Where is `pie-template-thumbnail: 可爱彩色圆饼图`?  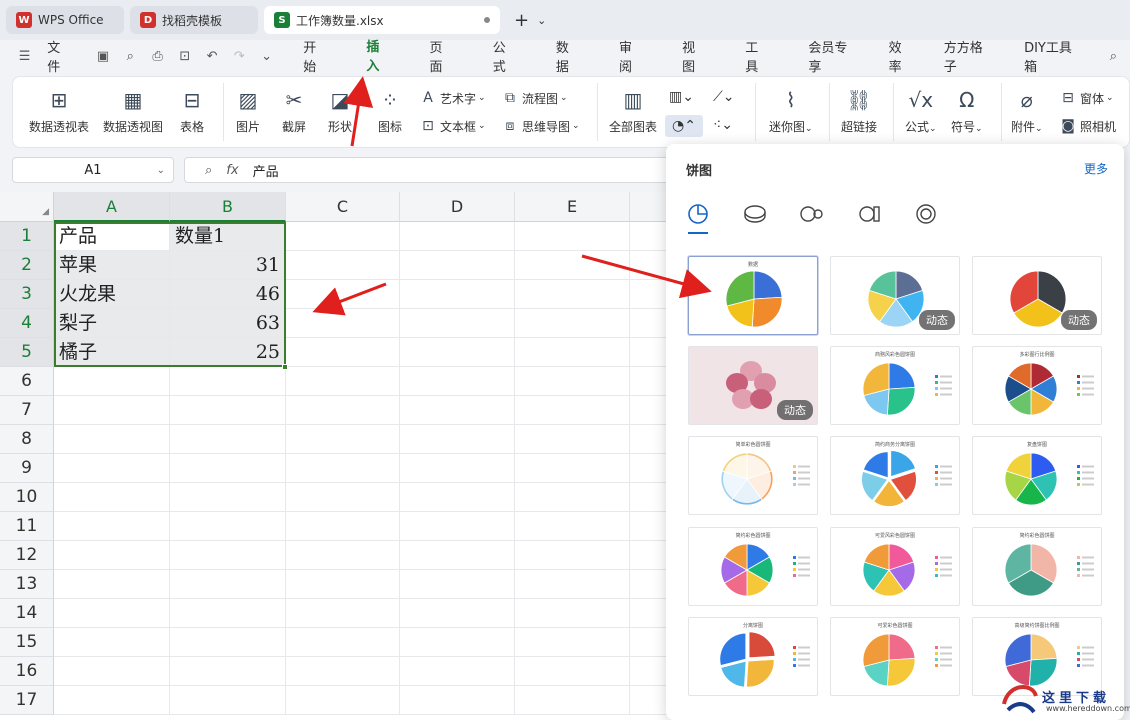
pie-template-thumbnail: 可爱彩色圆饼图 is located at coordinates (895, 656).